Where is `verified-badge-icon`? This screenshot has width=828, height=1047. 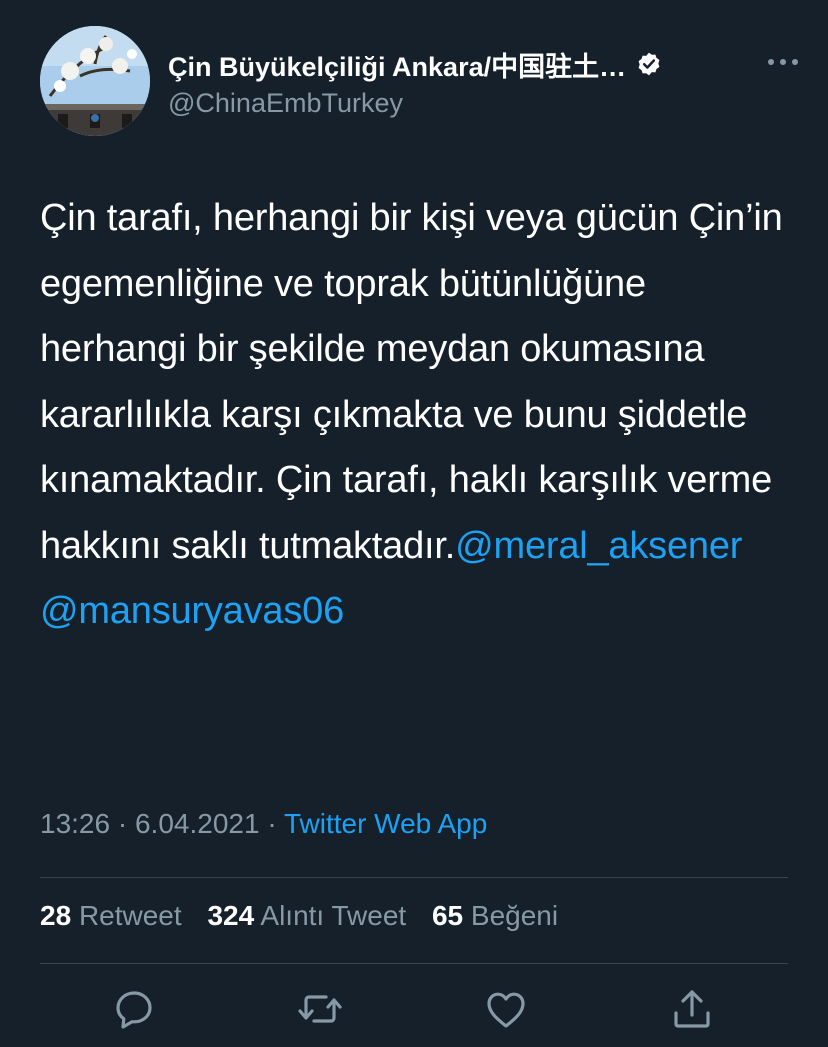
verified-badge-icon is located at coordinates (649, 64).